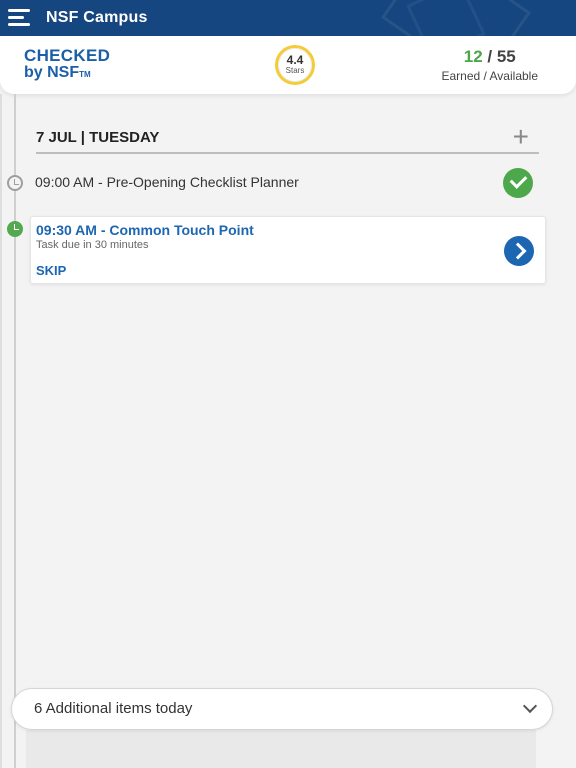  What do you see at coordinates (67, 63) in the screenshot?
I see `checked-by-nsf-logo: CHECKED by NSFTM` at bounding box center [67, 63].